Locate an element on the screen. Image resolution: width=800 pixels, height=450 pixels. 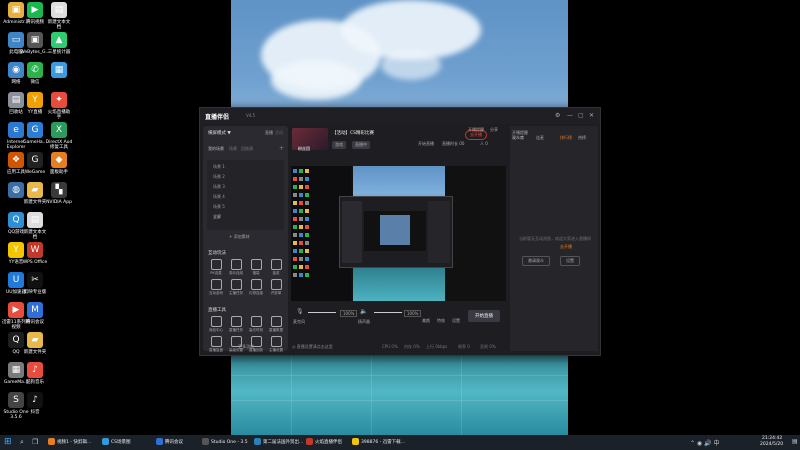
mode-selector: 横屏模式 ▼ is located at coordinates (219, 133).